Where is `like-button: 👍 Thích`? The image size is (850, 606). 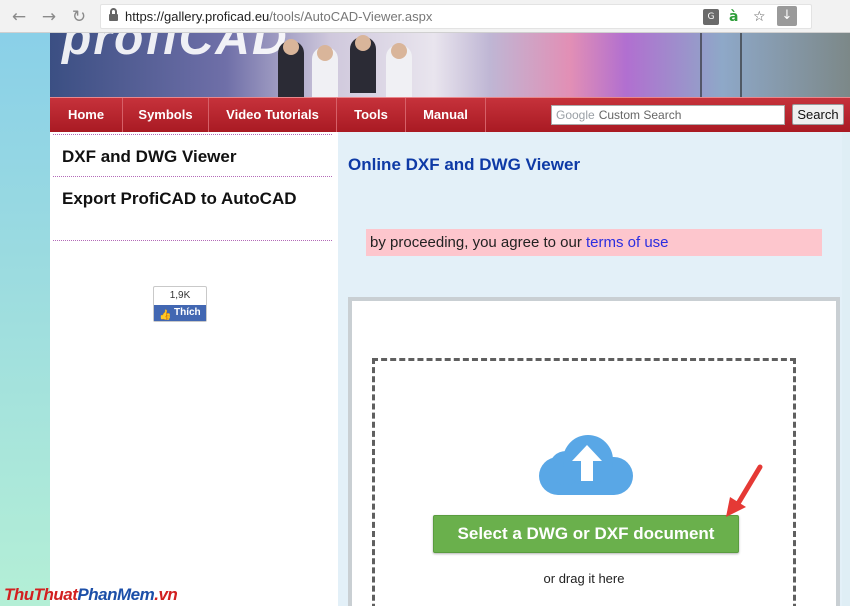
like-button: 👍 Thích is located at coordinates (180, 313).